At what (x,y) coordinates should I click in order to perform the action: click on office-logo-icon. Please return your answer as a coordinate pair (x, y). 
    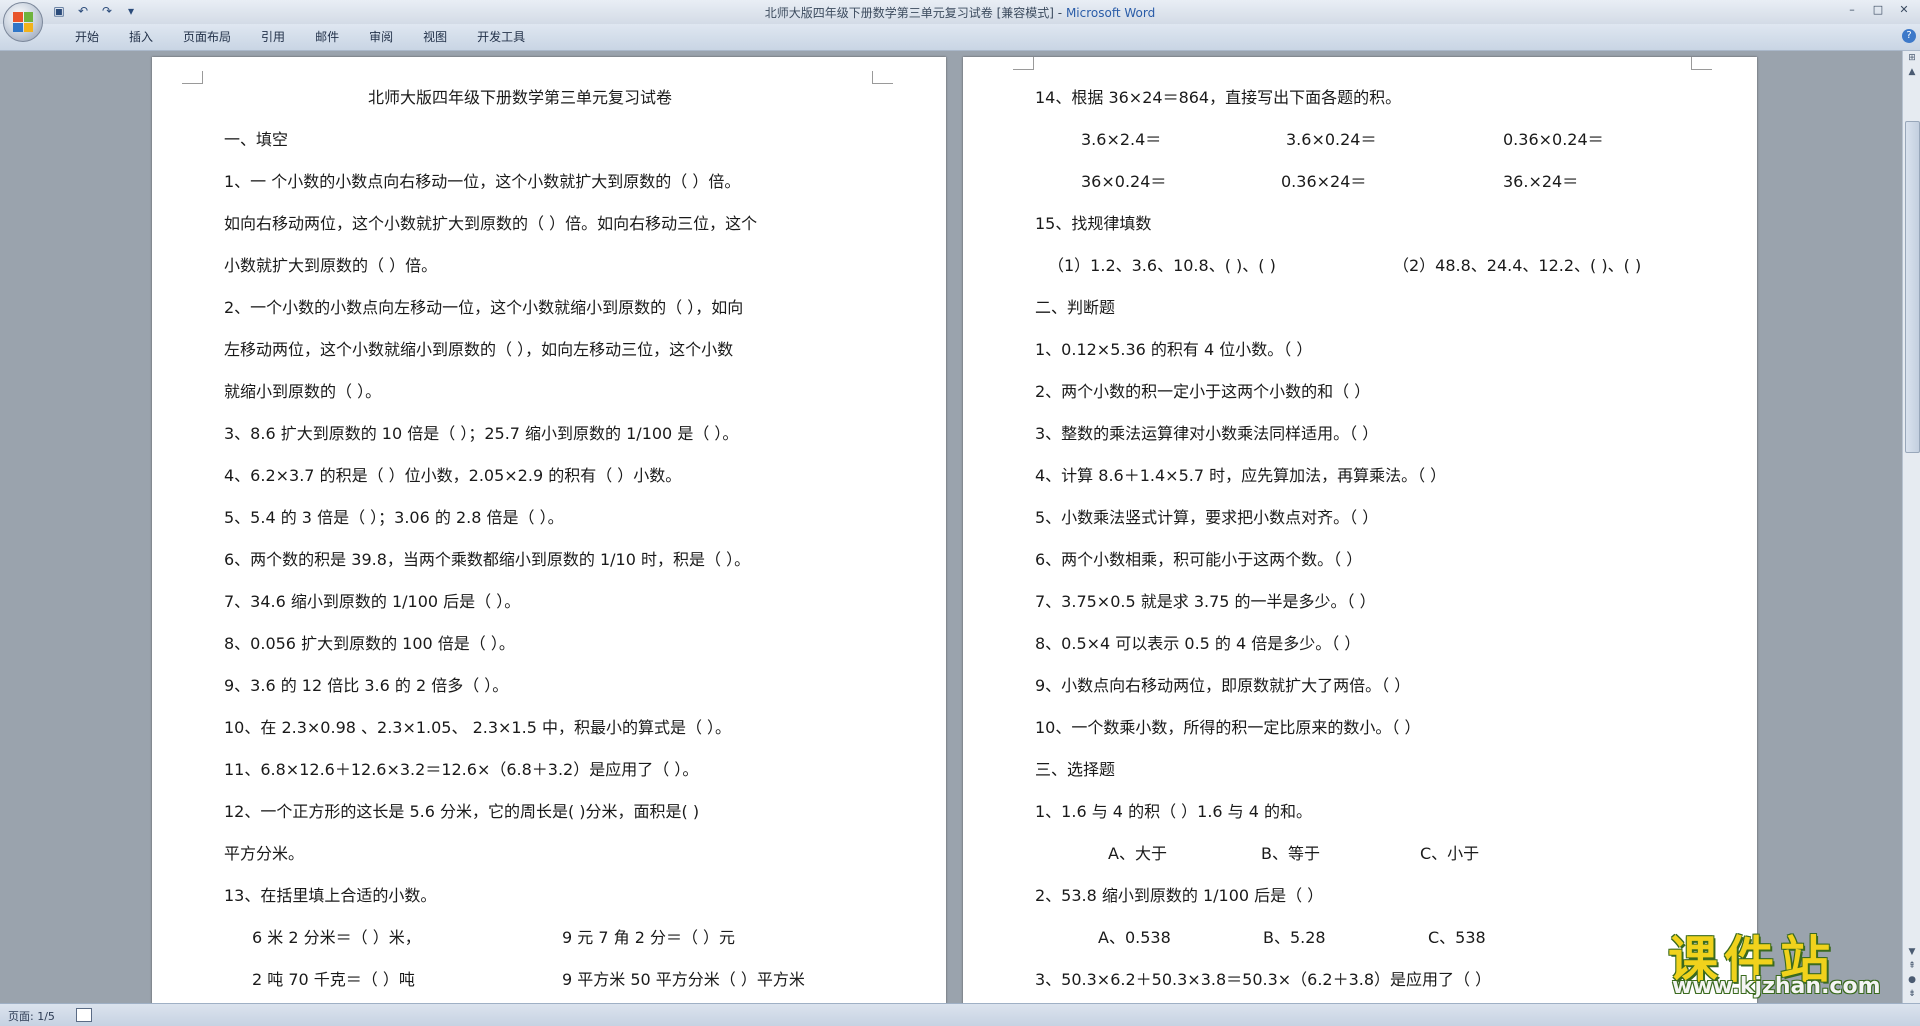
    Looking at the image, I should click on (23, 22).